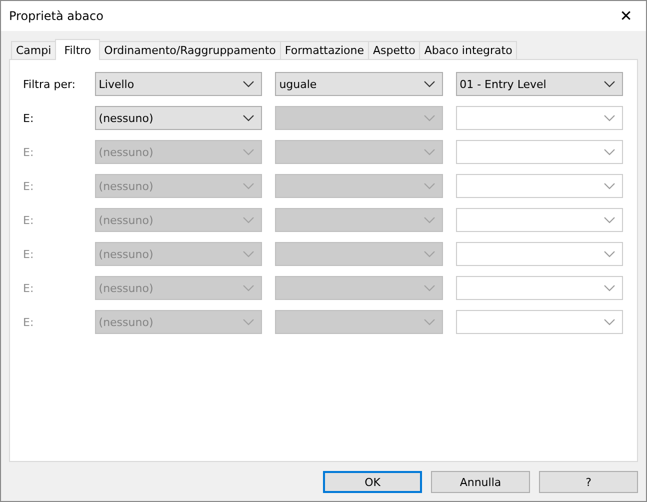 This screenshot has height=502, width=647. I want to click on tab: Ordinamento/Raggruppamento, so click(190, 50).